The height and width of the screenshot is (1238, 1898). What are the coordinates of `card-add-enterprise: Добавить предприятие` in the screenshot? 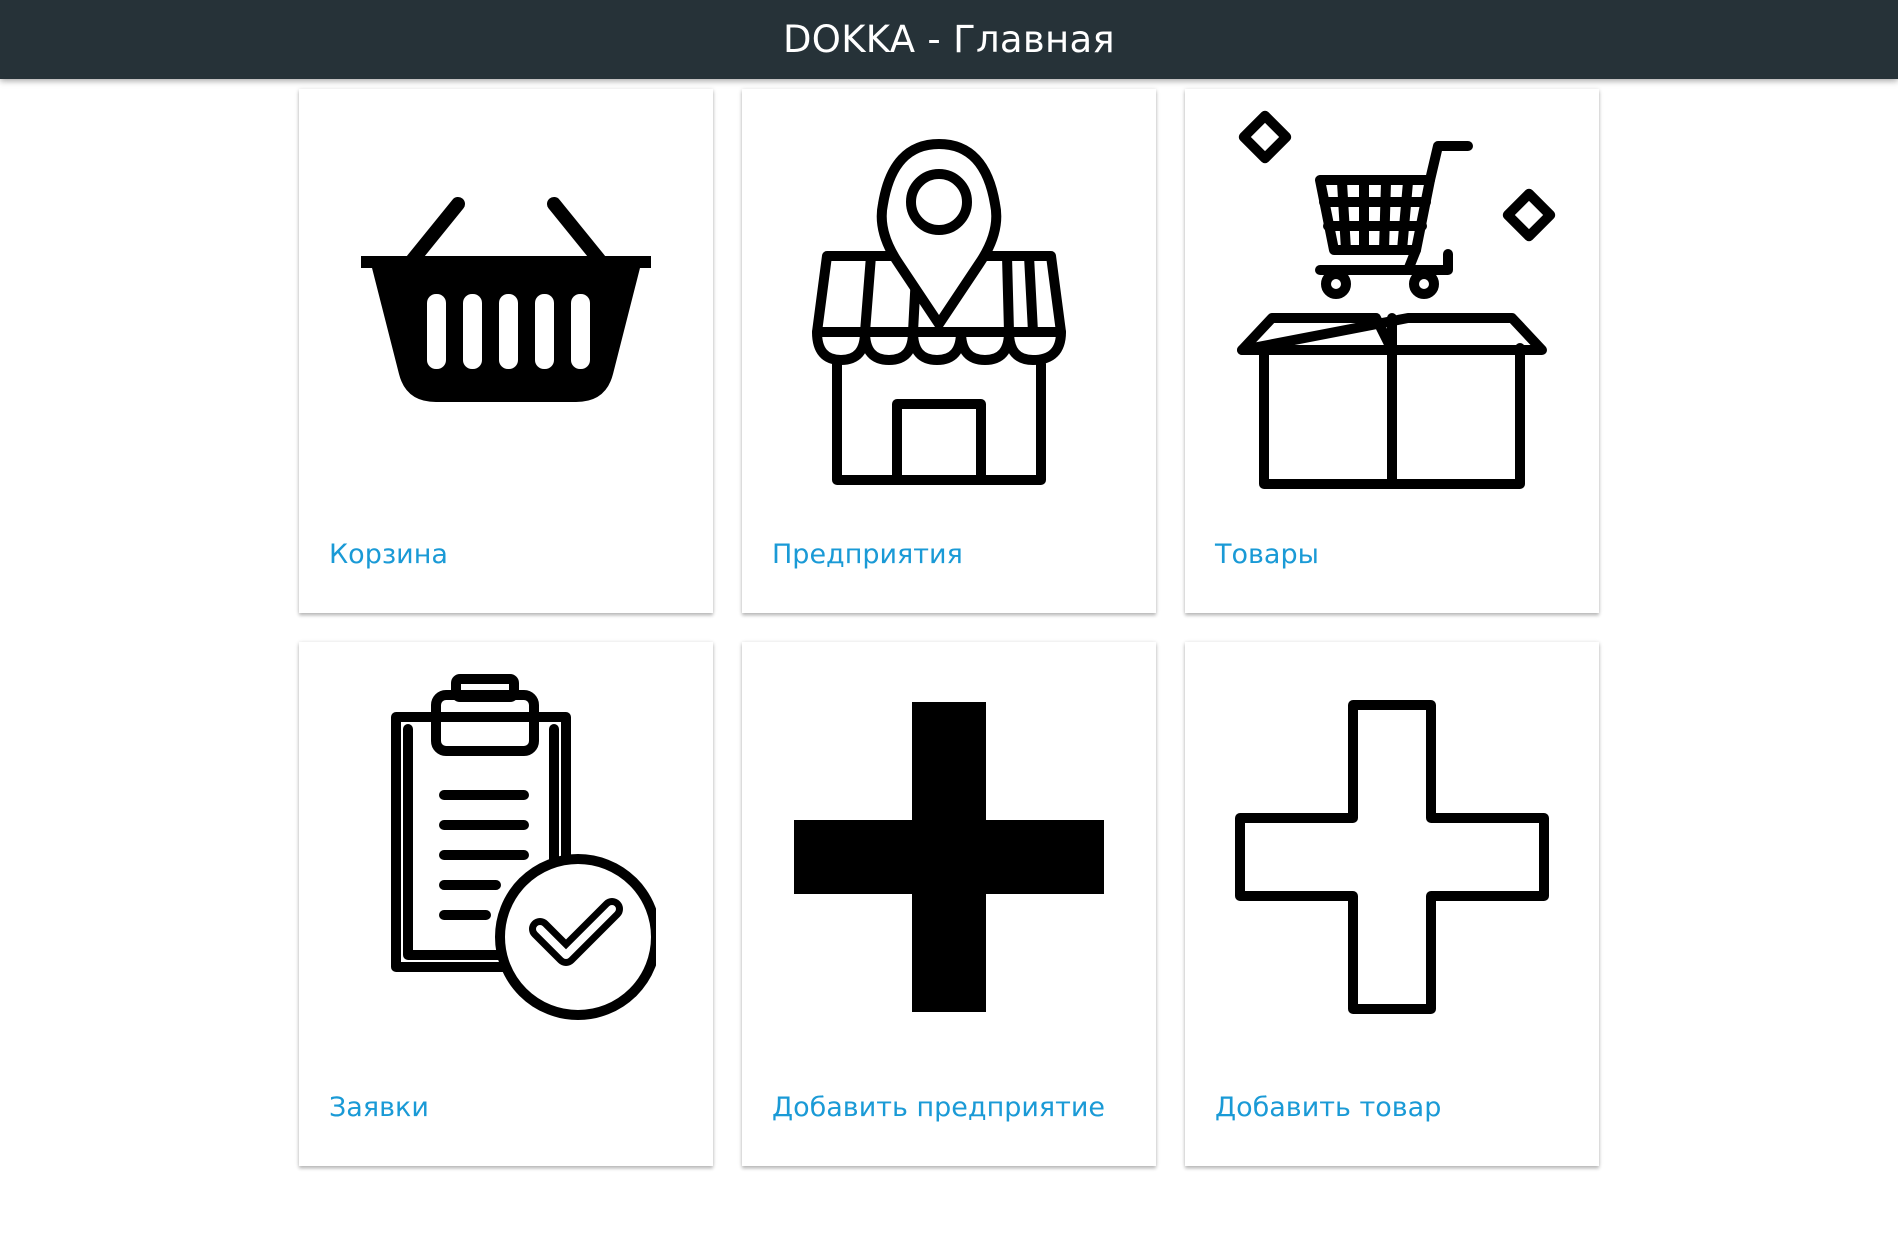 It's located at (949, 904).